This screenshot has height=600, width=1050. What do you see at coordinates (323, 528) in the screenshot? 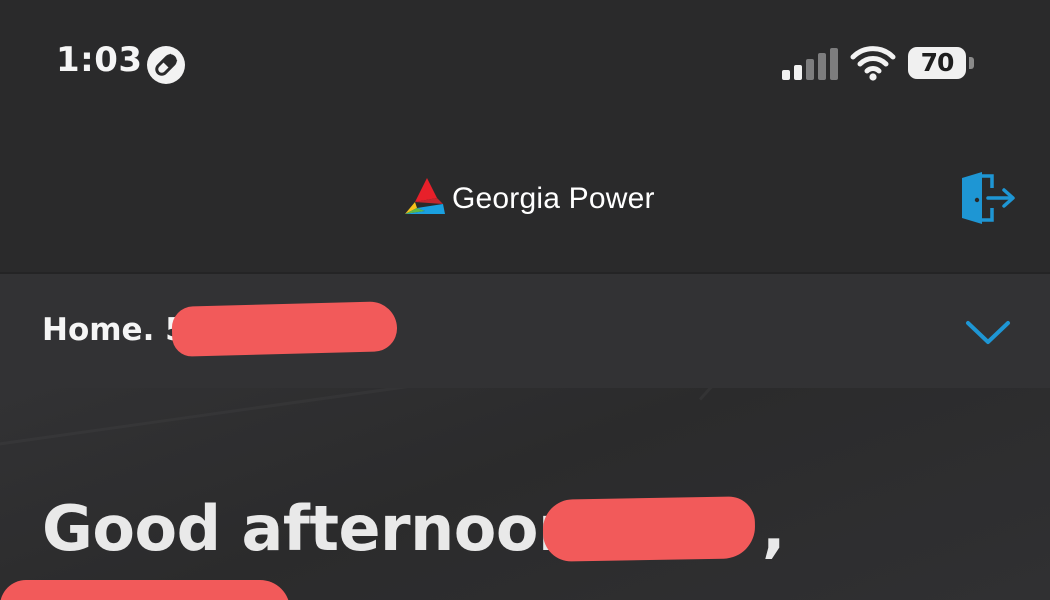
I see `greeting-label: Good afternoon,` at bounding box center [323, 528].